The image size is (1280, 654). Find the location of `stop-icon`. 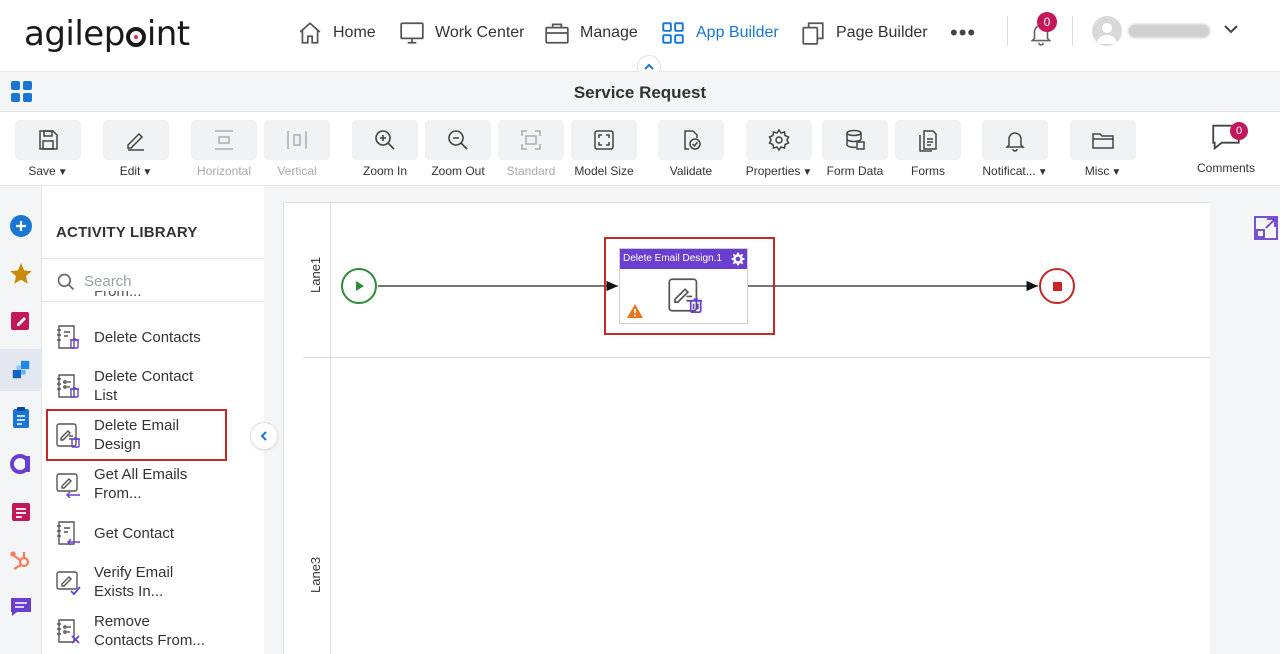

stop-icon is located at coordinates (1057, 286).